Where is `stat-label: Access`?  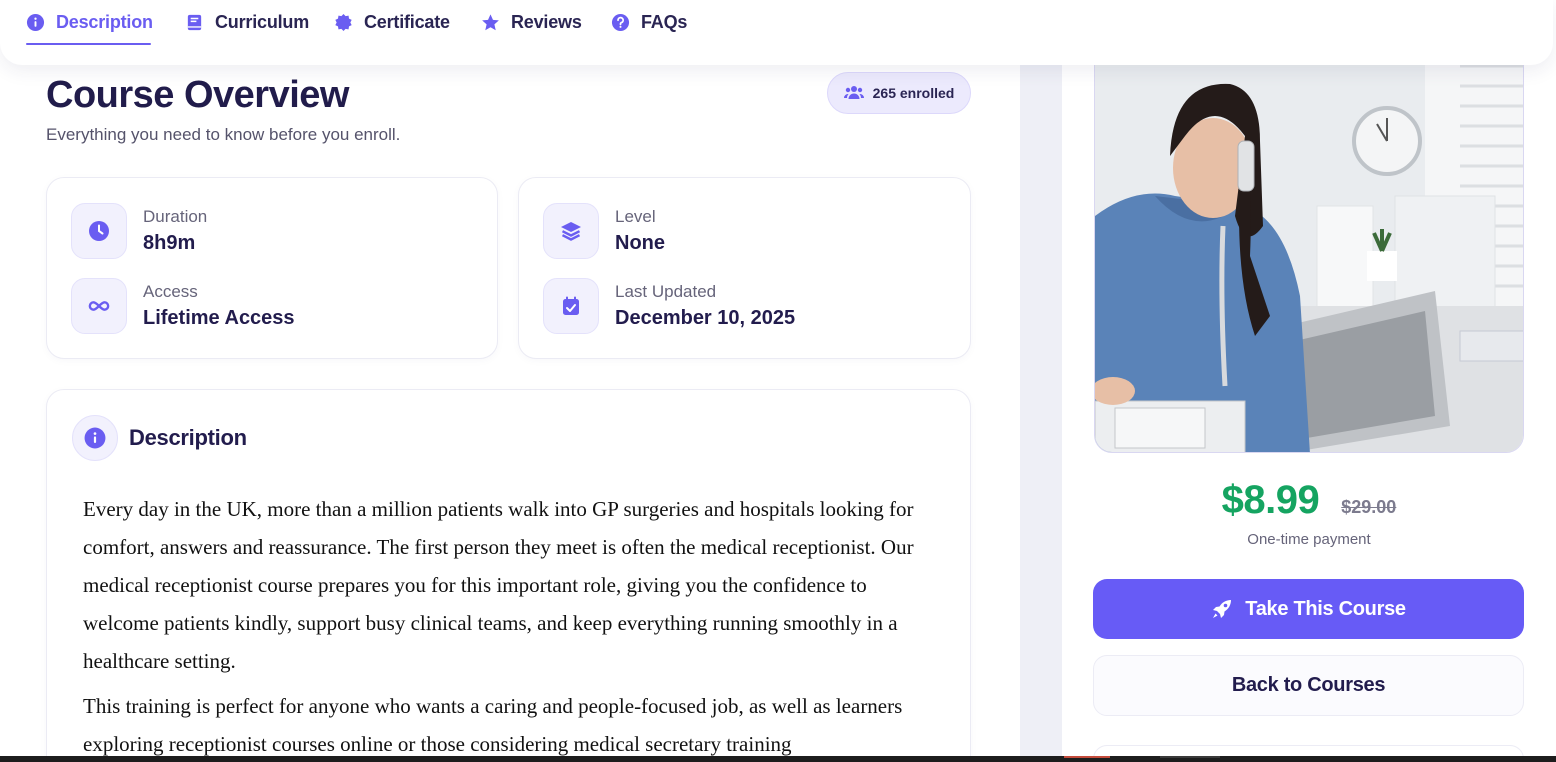 stat-label: Access is located at coordinates (170, 291).